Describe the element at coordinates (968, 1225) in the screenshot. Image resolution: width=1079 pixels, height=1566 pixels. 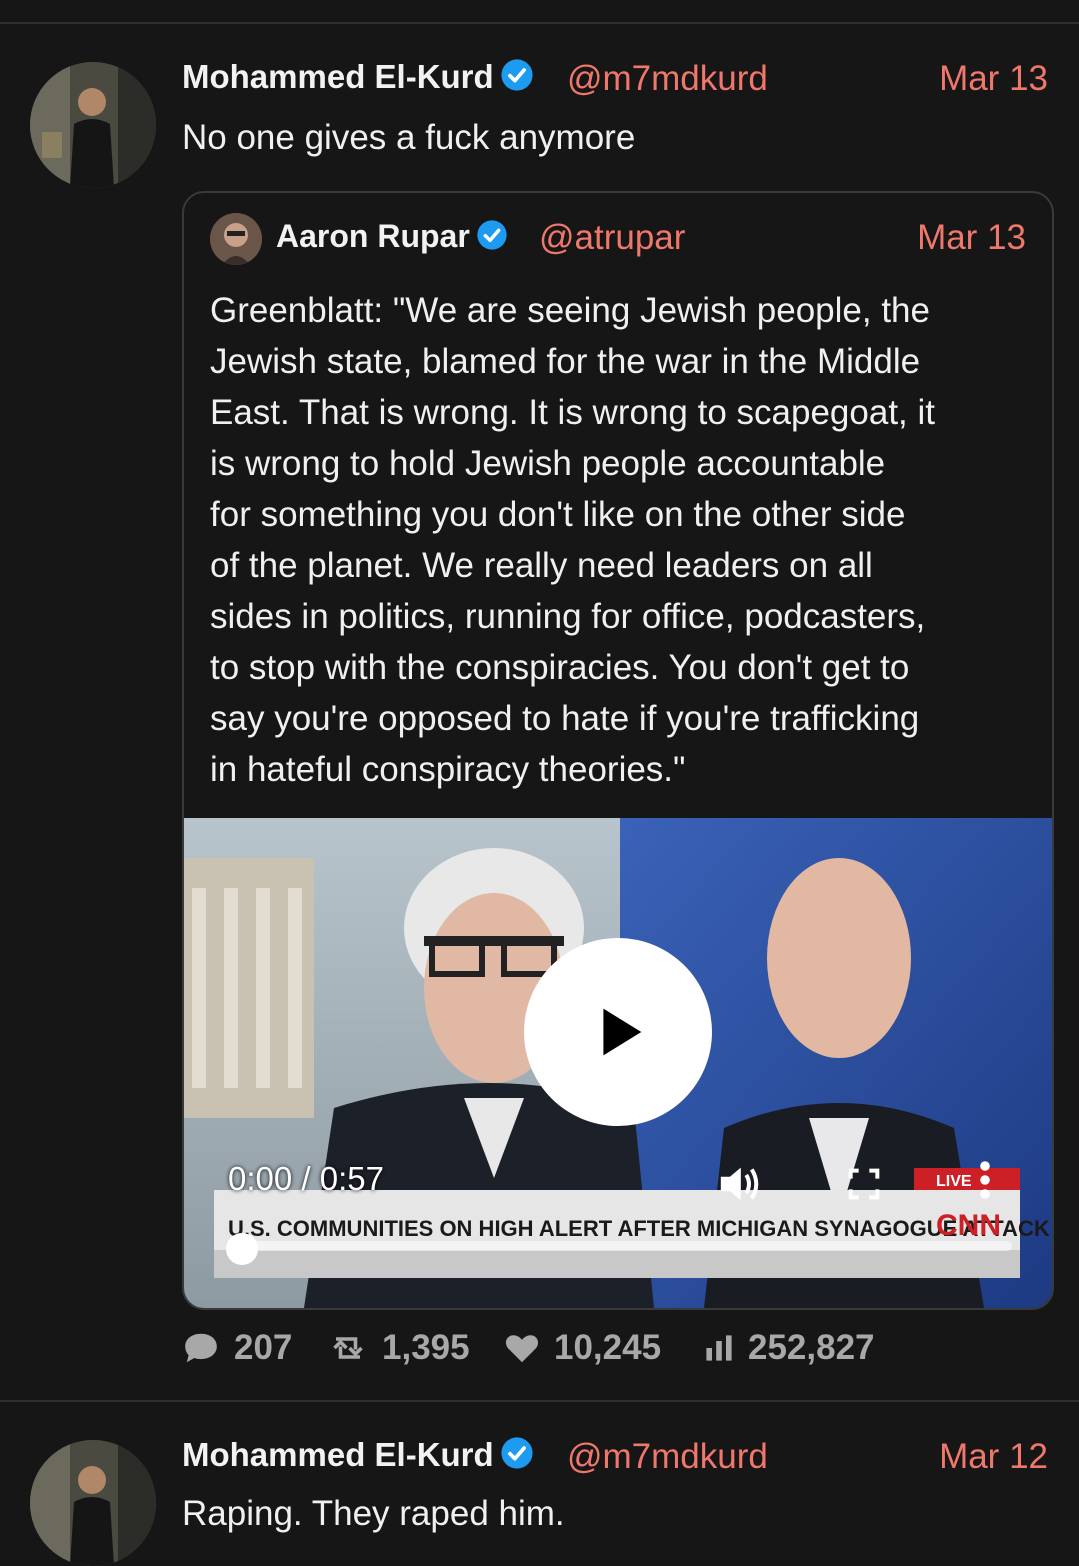
I see `network-logo: CNN` at that location.